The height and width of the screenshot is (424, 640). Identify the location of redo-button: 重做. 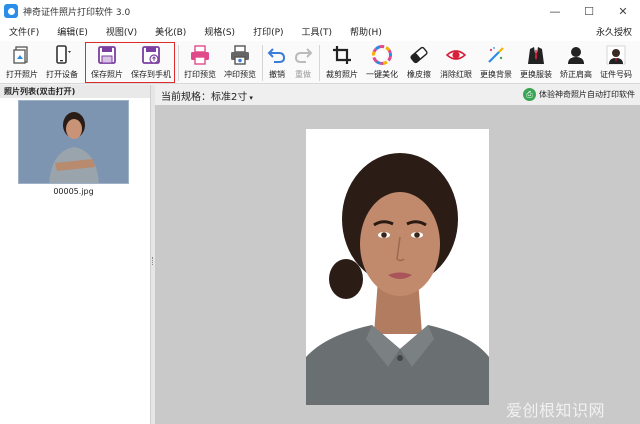
(303, 62).